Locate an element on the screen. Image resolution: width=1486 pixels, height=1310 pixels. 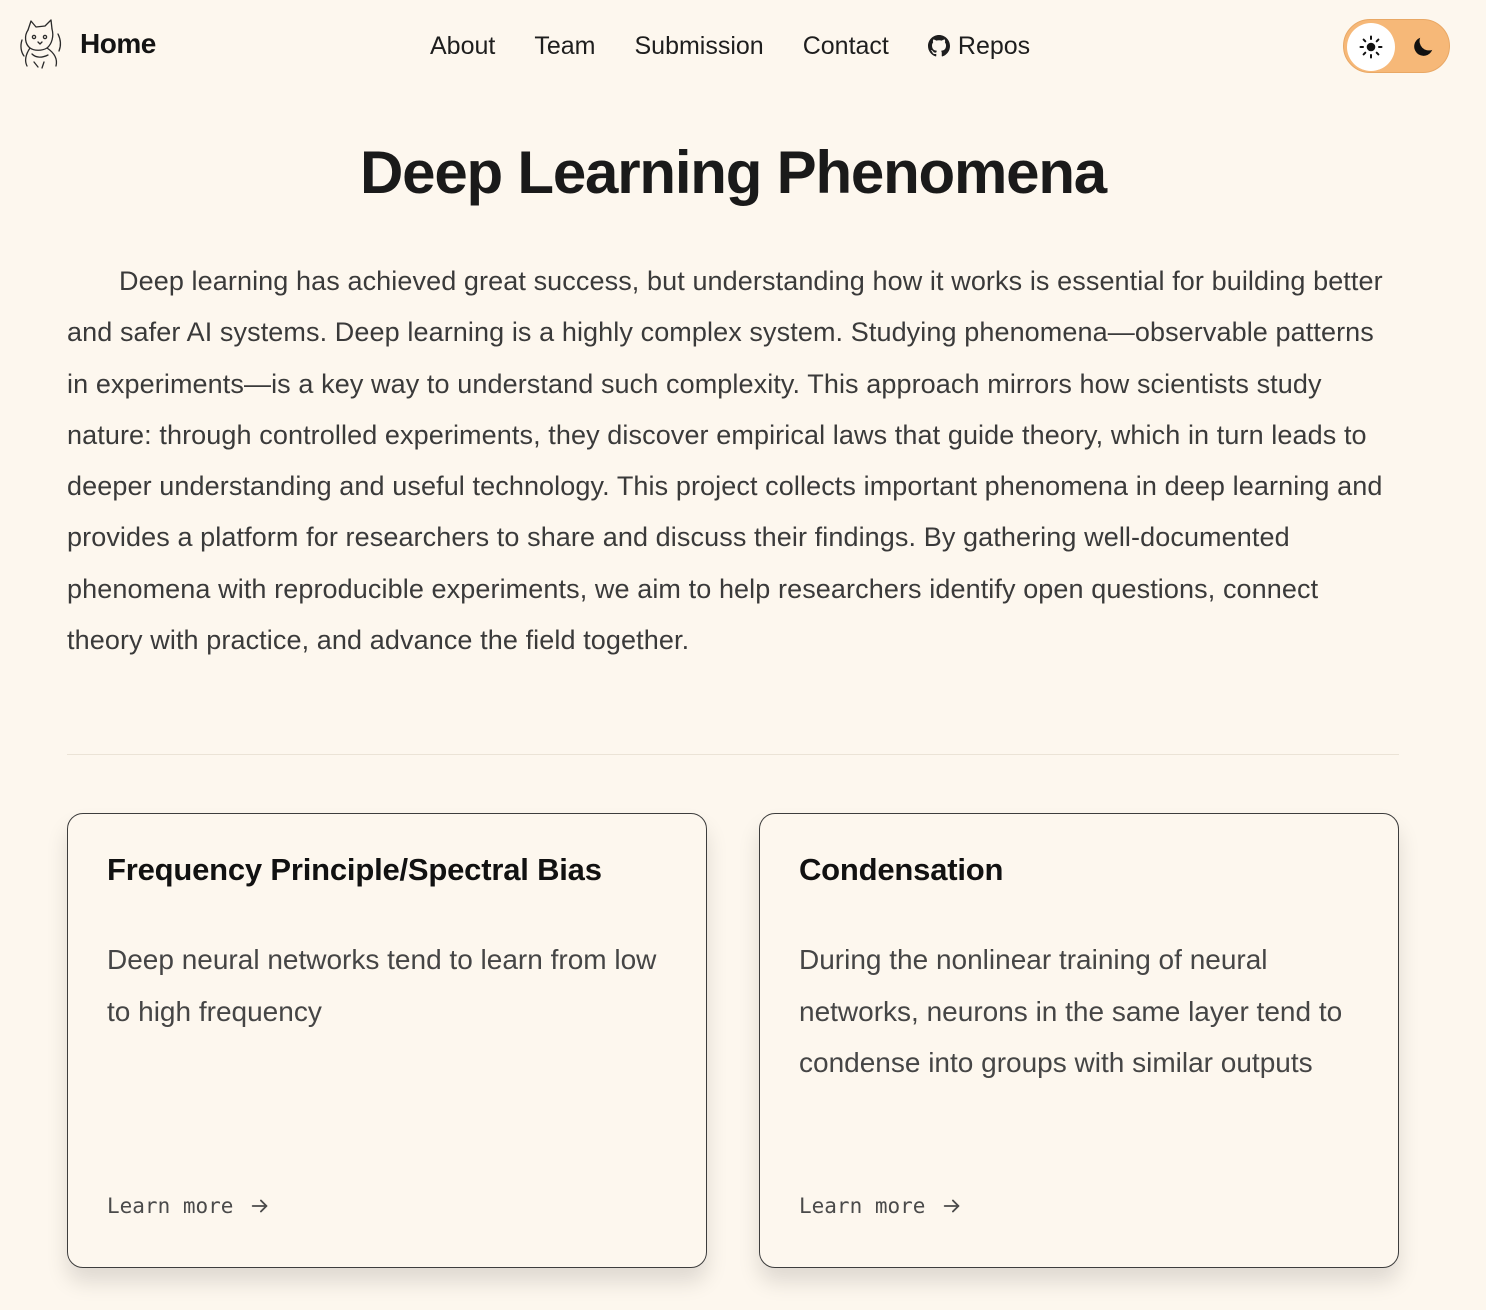
nav-item-submission: Submission is located at coordinates (698, 46).